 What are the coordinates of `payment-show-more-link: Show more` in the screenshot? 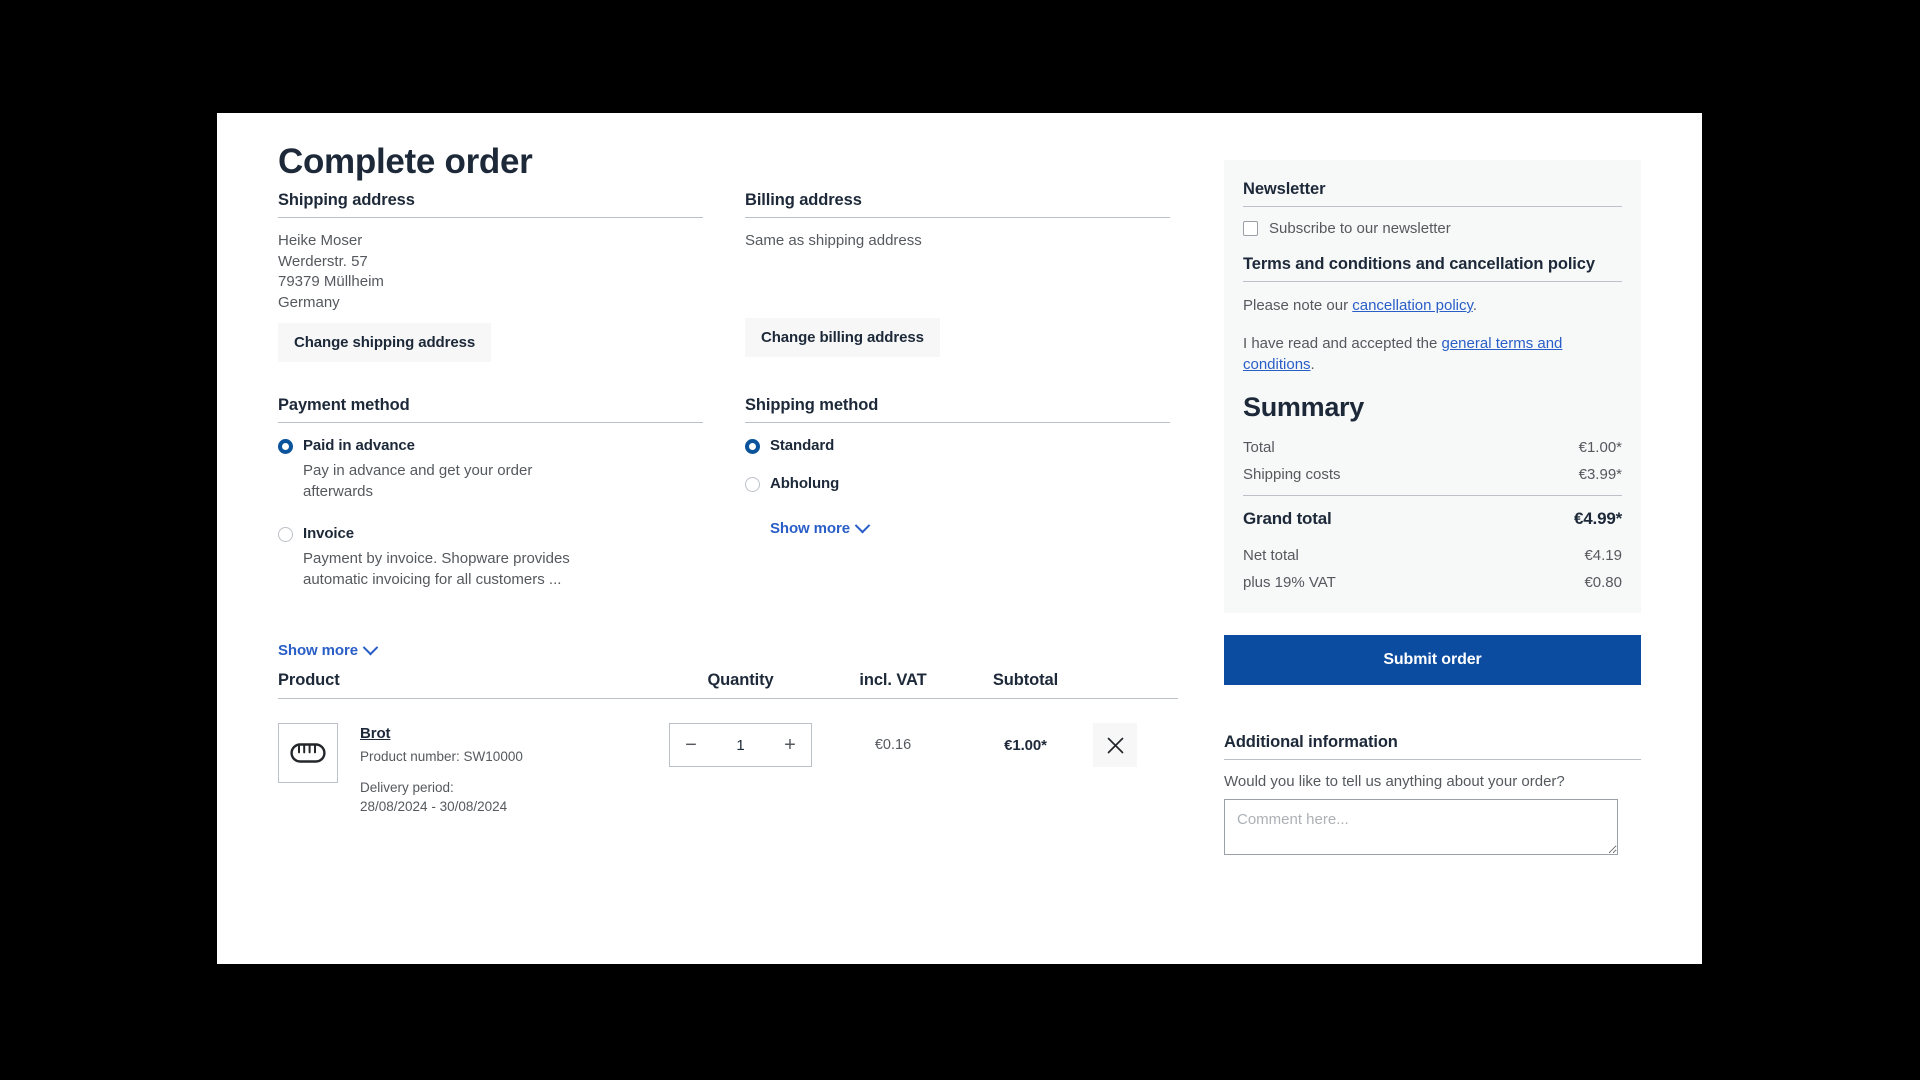 It's located at (328, 649).